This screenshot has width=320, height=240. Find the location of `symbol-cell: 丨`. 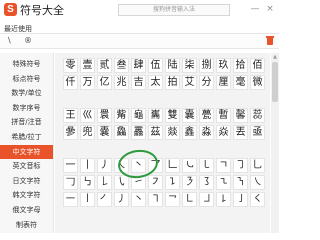

symbol-cell: 丨 is located at coordinates (87, 165).